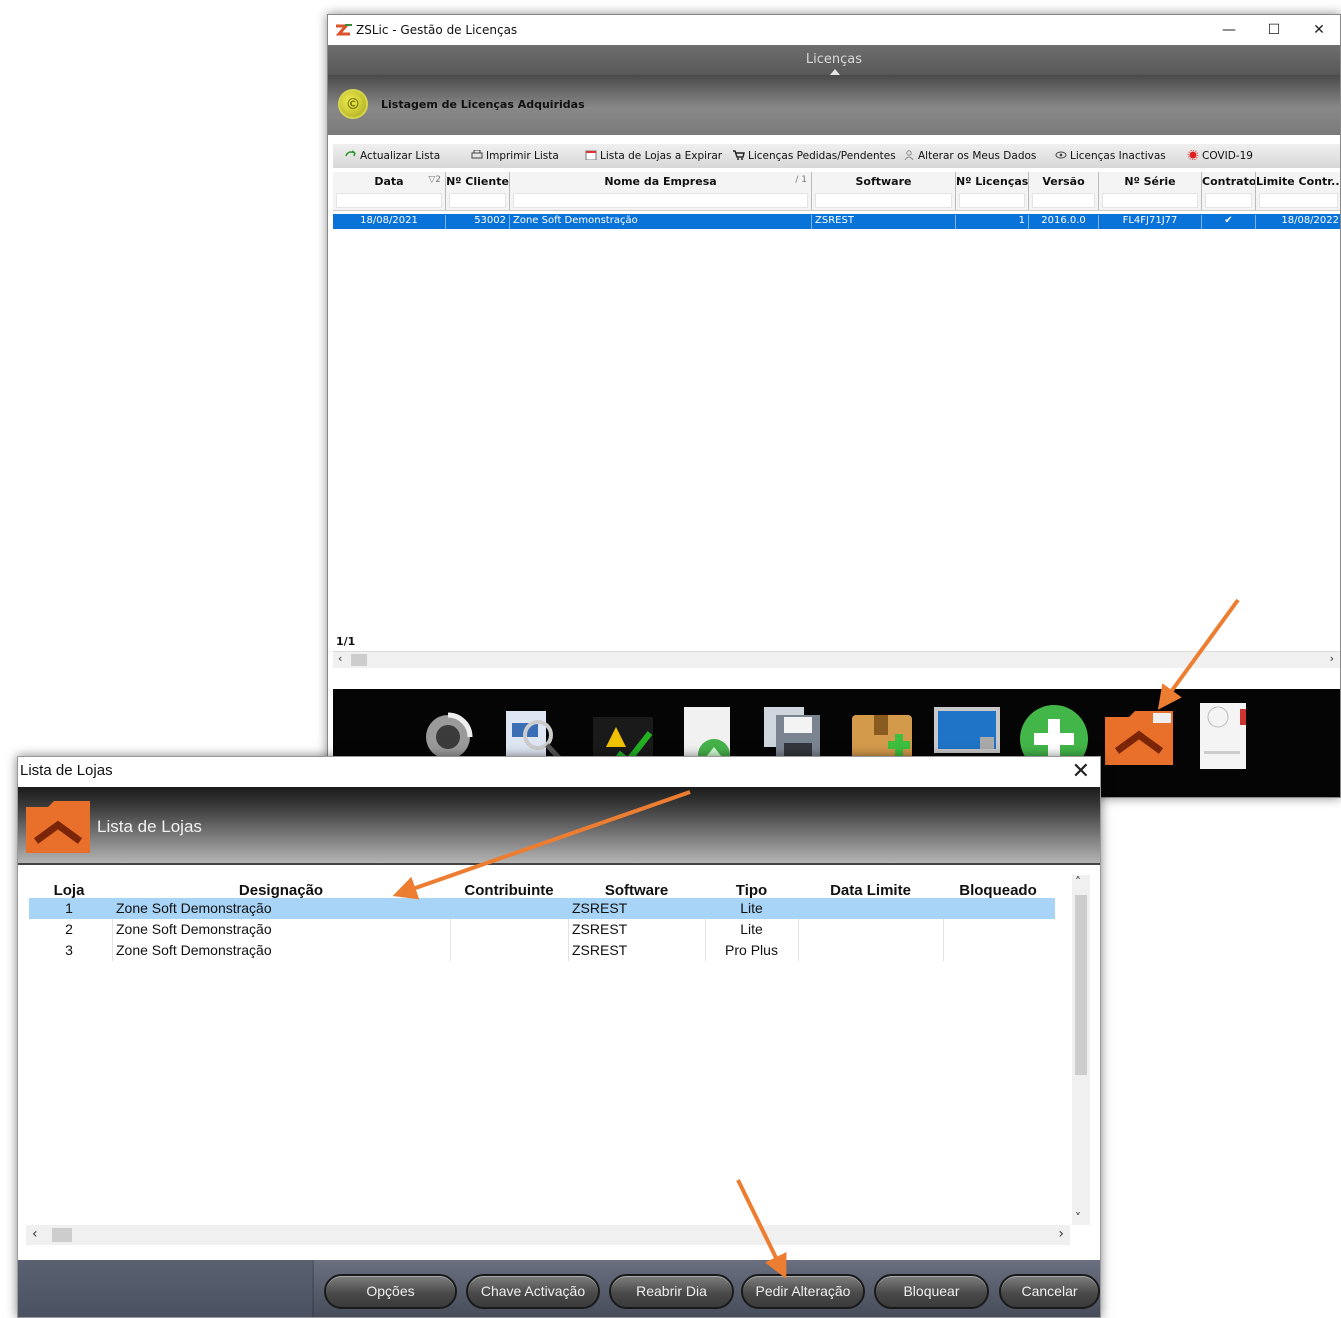  Describe the element at coordinates (1118, 156) in the screenshot. I see `toolbar-label: Licenças Inactivas` at that location.